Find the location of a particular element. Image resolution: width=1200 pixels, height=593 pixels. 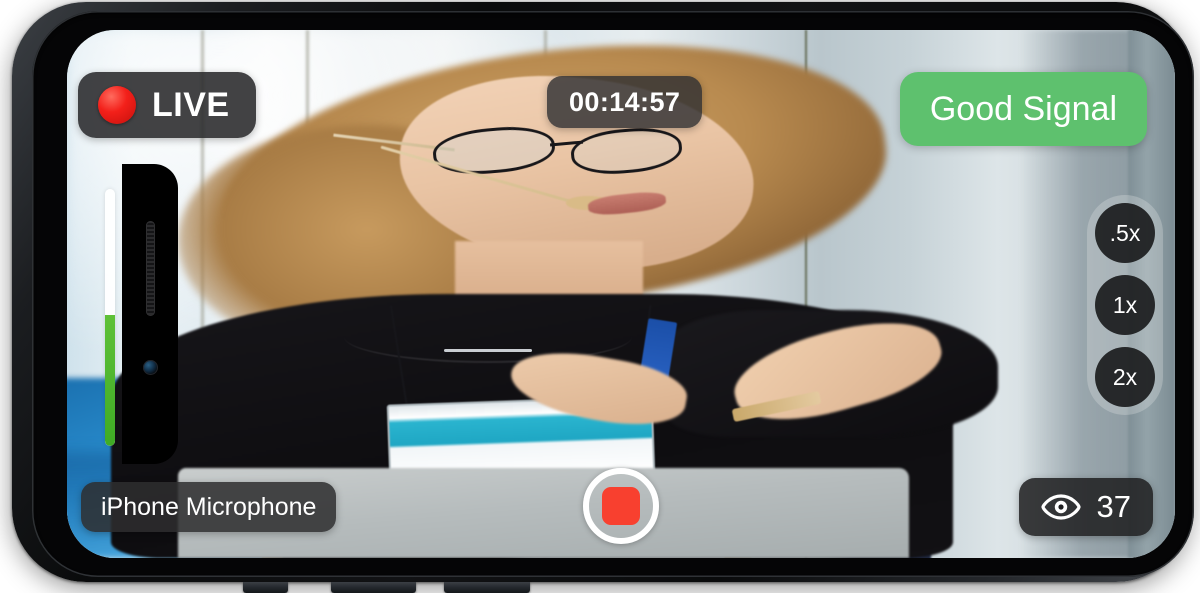

zoom-control-cluster: .5x 1x 2x is located at coordinates (1125, 305).